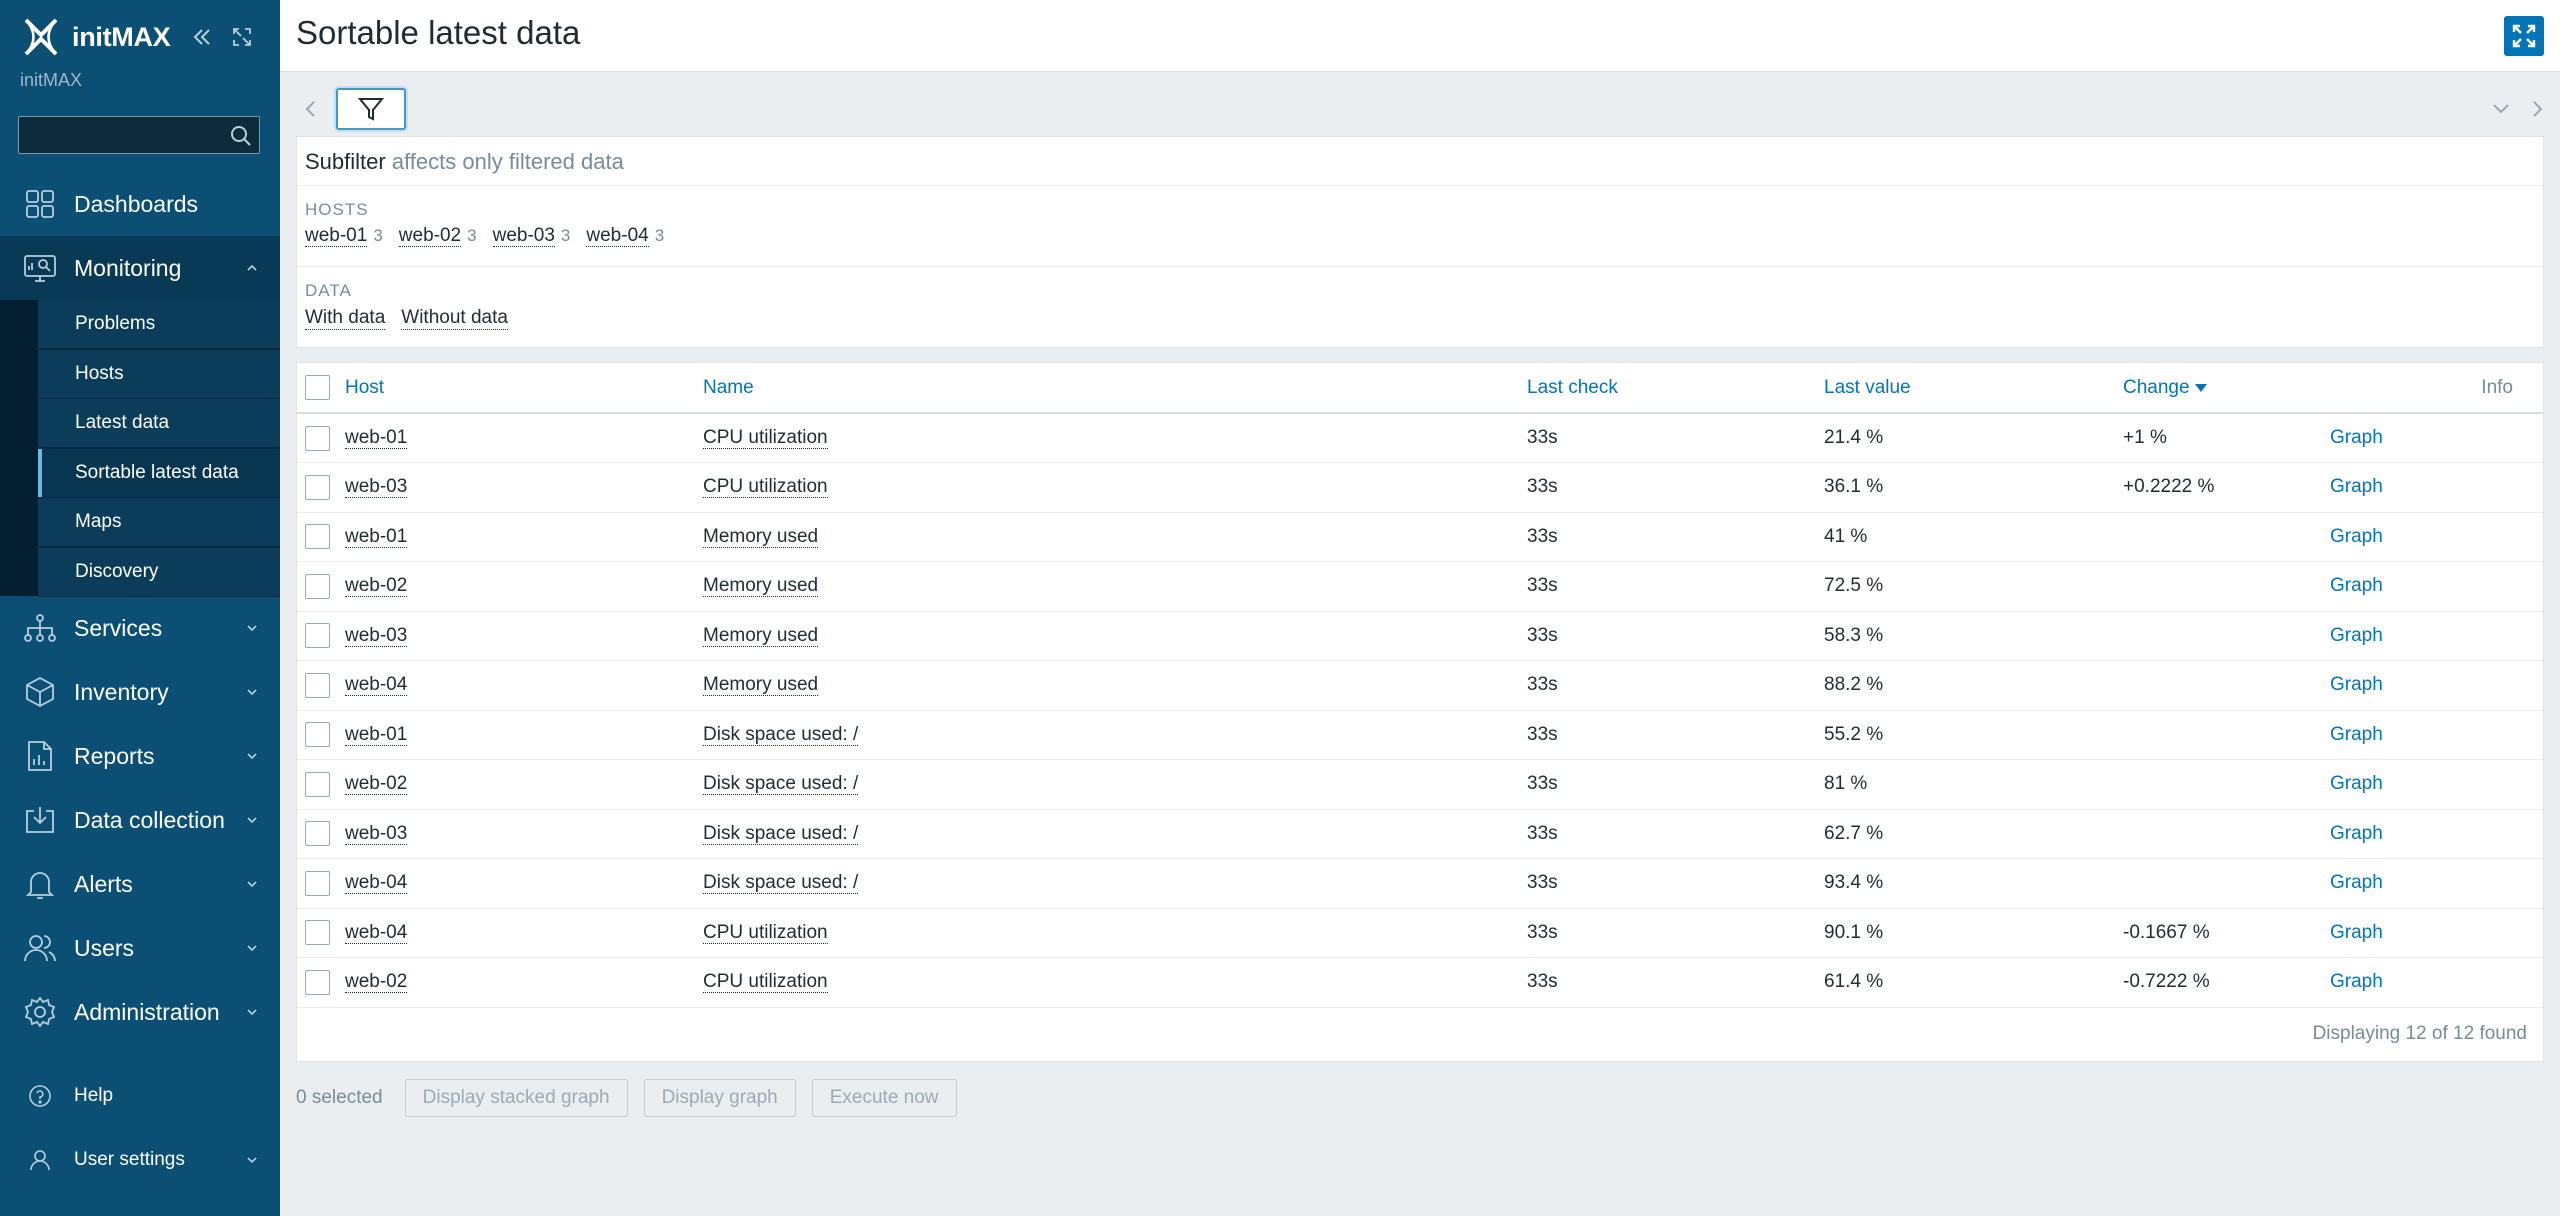  Describe the element at coordinates (241, 138) in the screenshot. I see `search-icon` at that location.